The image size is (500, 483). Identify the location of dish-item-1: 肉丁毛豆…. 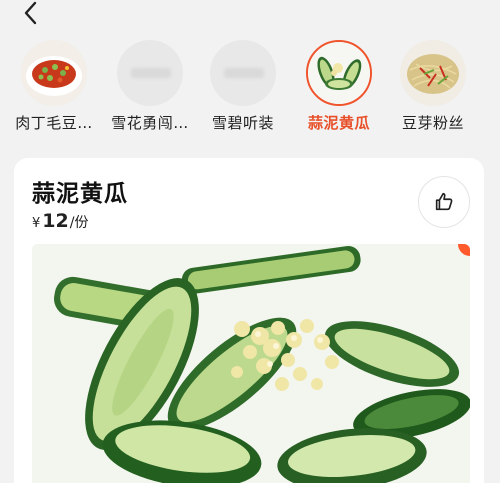
(54, 86).